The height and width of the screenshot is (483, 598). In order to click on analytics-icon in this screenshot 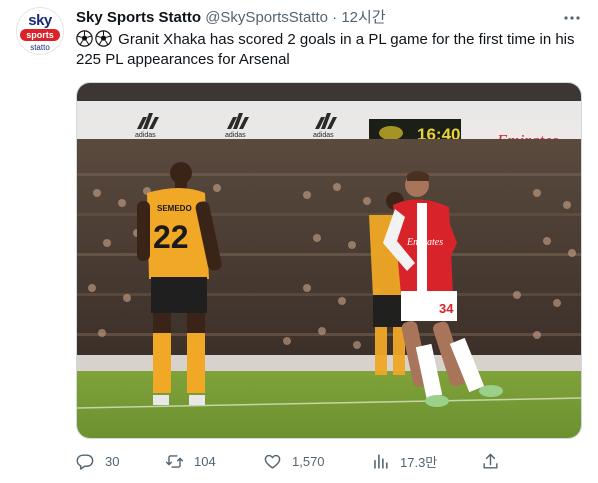, I will do `click(381, 461)`.